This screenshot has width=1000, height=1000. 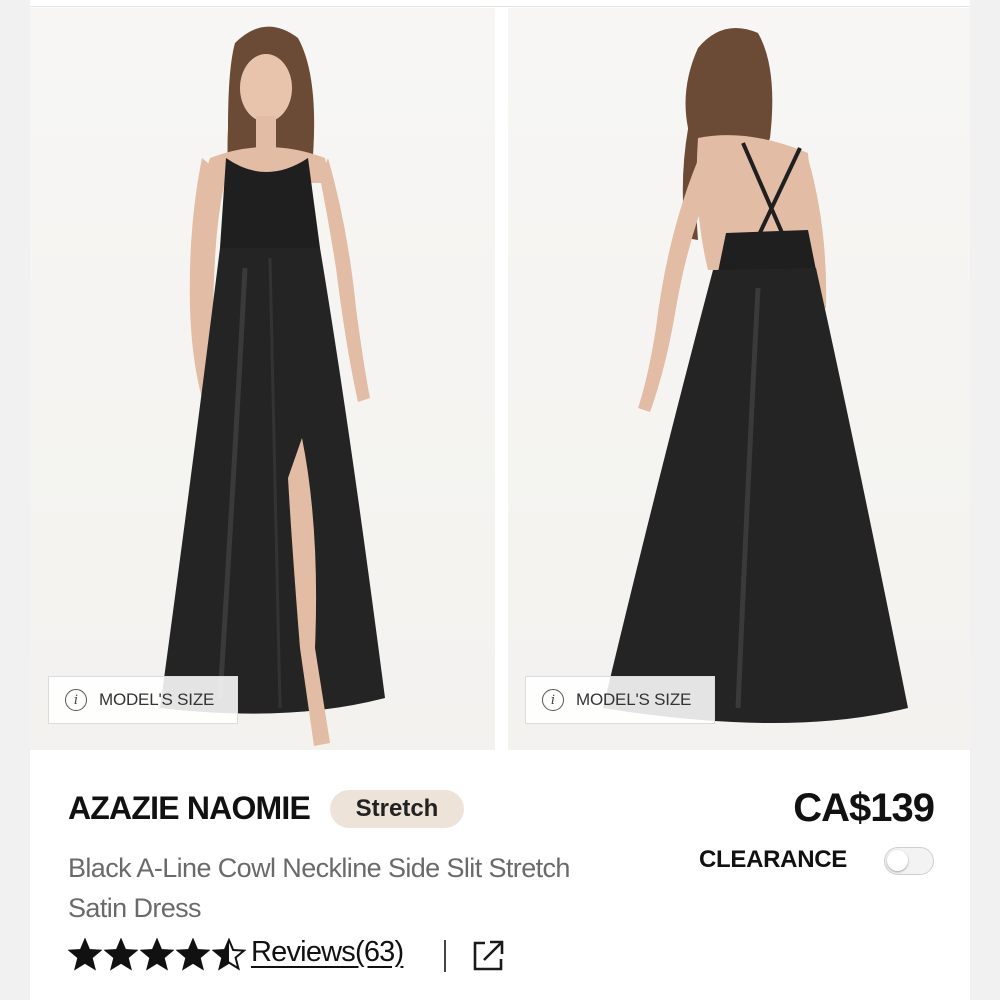 I want to click on clearance-label: CLEARANCE, so click(x=773, y=859).